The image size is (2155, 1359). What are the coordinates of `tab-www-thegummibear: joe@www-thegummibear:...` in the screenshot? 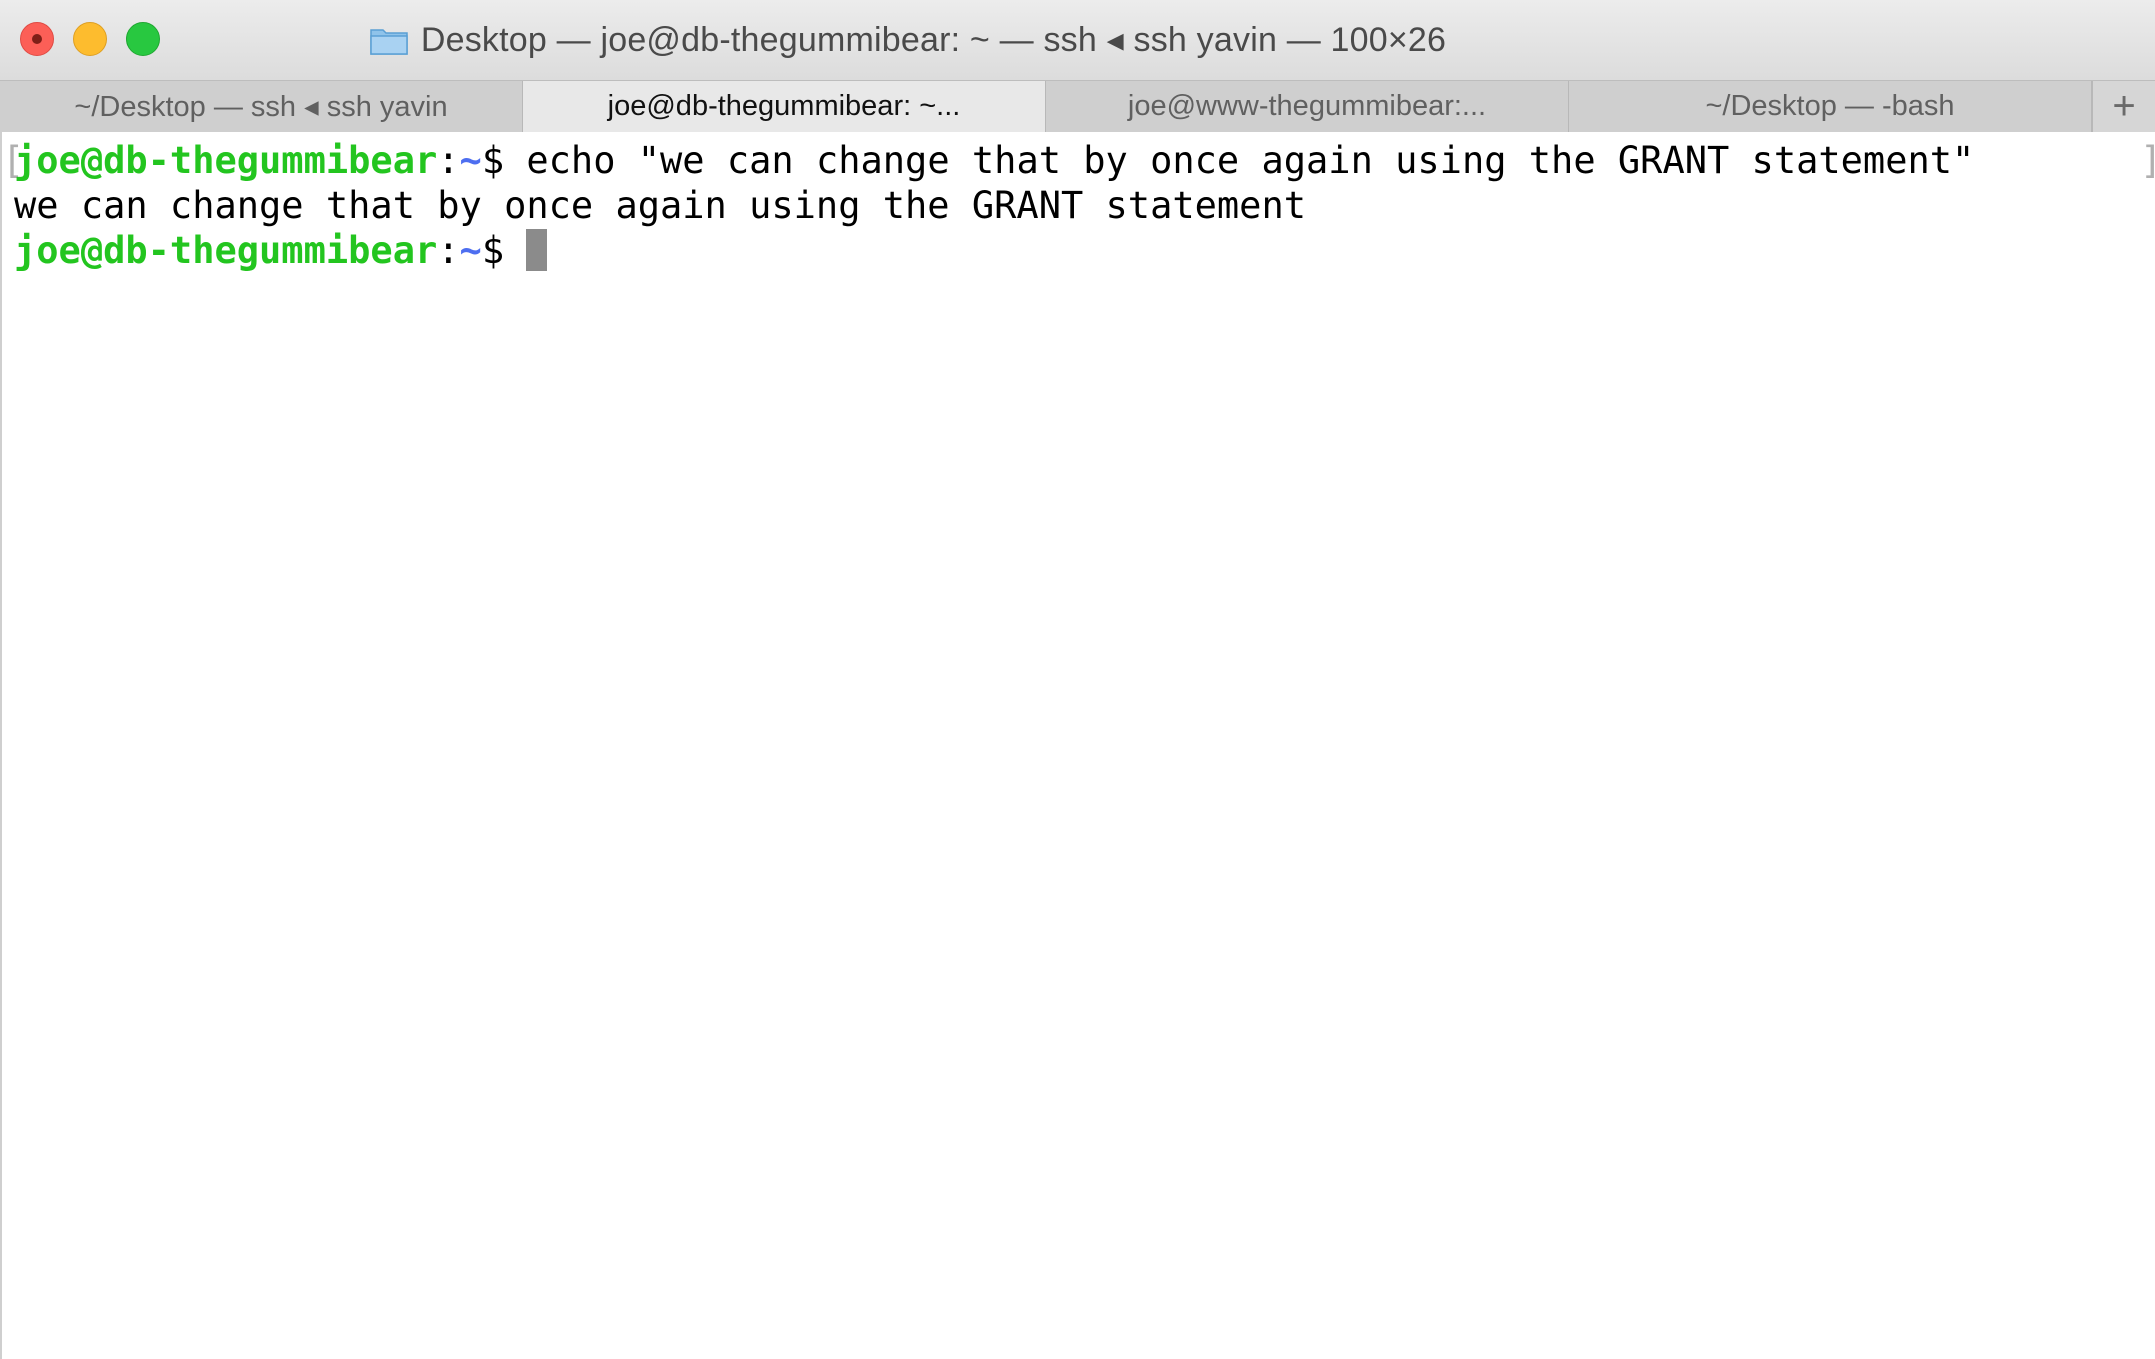 It's located at (1307, 106).